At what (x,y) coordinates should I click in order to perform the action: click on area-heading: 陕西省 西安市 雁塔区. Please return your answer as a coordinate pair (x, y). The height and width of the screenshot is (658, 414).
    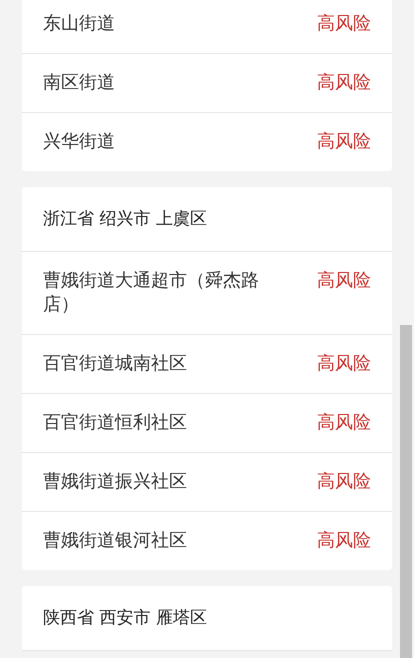
    Looking at the image, I should click on (207, 618).